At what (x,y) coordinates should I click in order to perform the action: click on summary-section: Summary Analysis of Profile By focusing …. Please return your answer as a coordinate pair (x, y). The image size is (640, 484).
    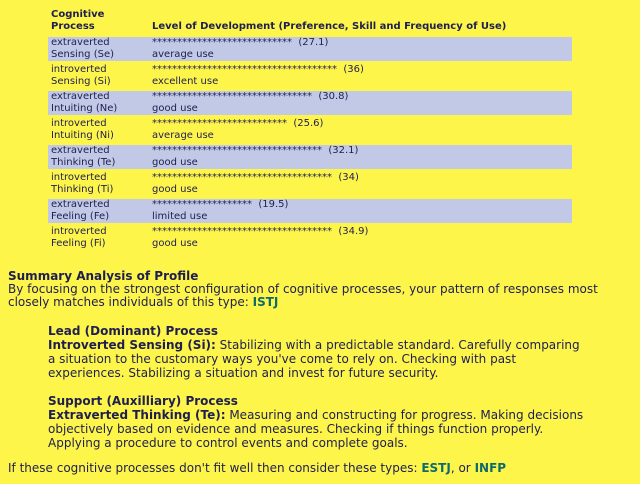
    Looking at the image, I should click on (308, 289).